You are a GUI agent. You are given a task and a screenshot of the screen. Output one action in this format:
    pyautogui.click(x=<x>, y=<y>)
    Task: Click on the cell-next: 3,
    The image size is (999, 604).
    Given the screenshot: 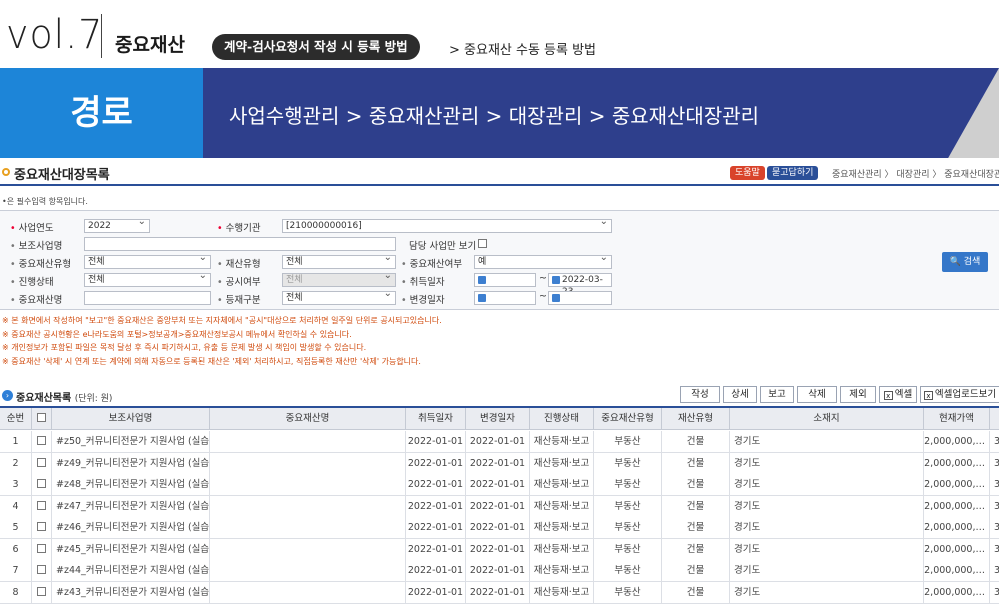 What is the action you would take?
    pyautogui.click(x=994, y=464)
    